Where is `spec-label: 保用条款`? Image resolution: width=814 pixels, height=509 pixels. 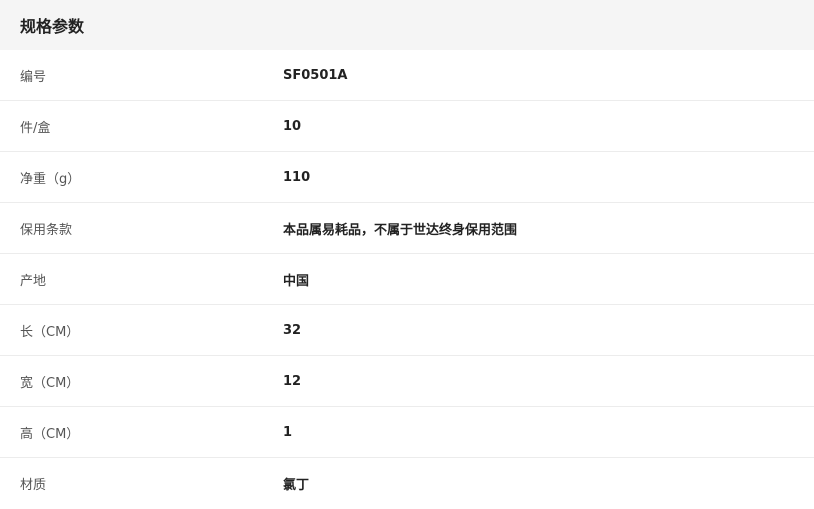
spec-label: 保用条款 is located at coordinates (46, 230).